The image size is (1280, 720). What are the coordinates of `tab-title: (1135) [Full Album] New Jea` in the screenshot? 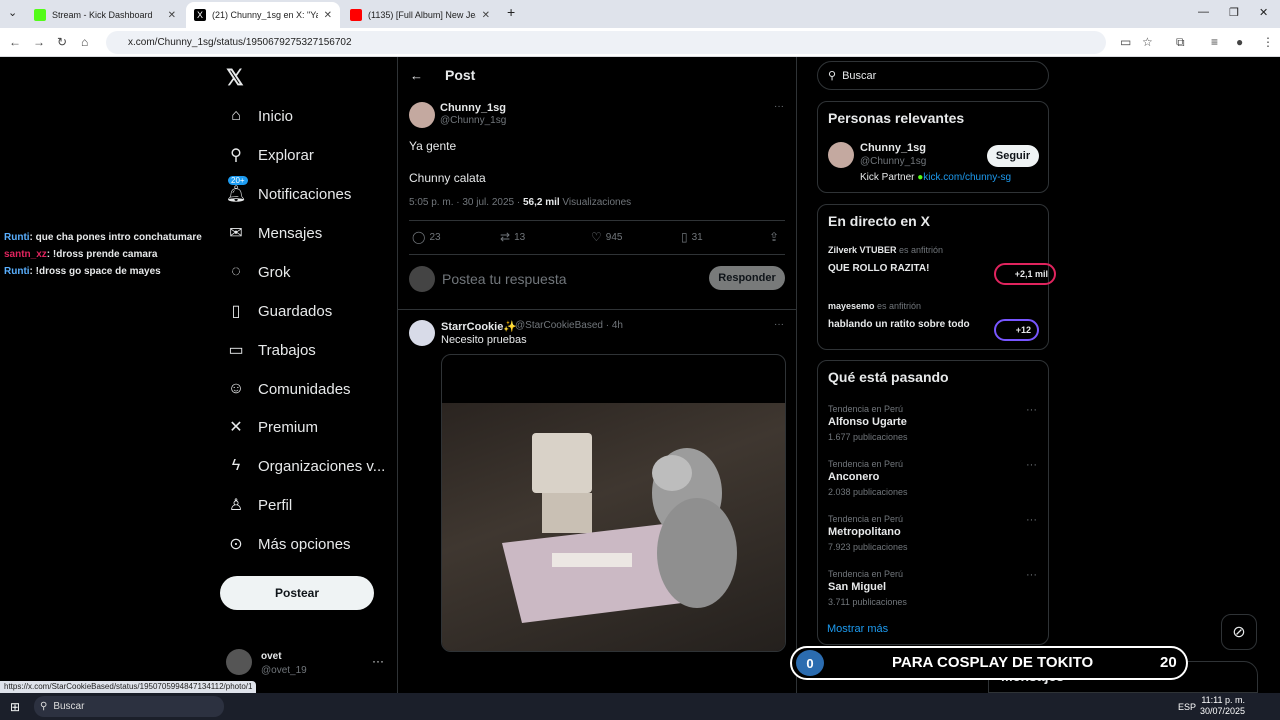 It's located at (422, 15).